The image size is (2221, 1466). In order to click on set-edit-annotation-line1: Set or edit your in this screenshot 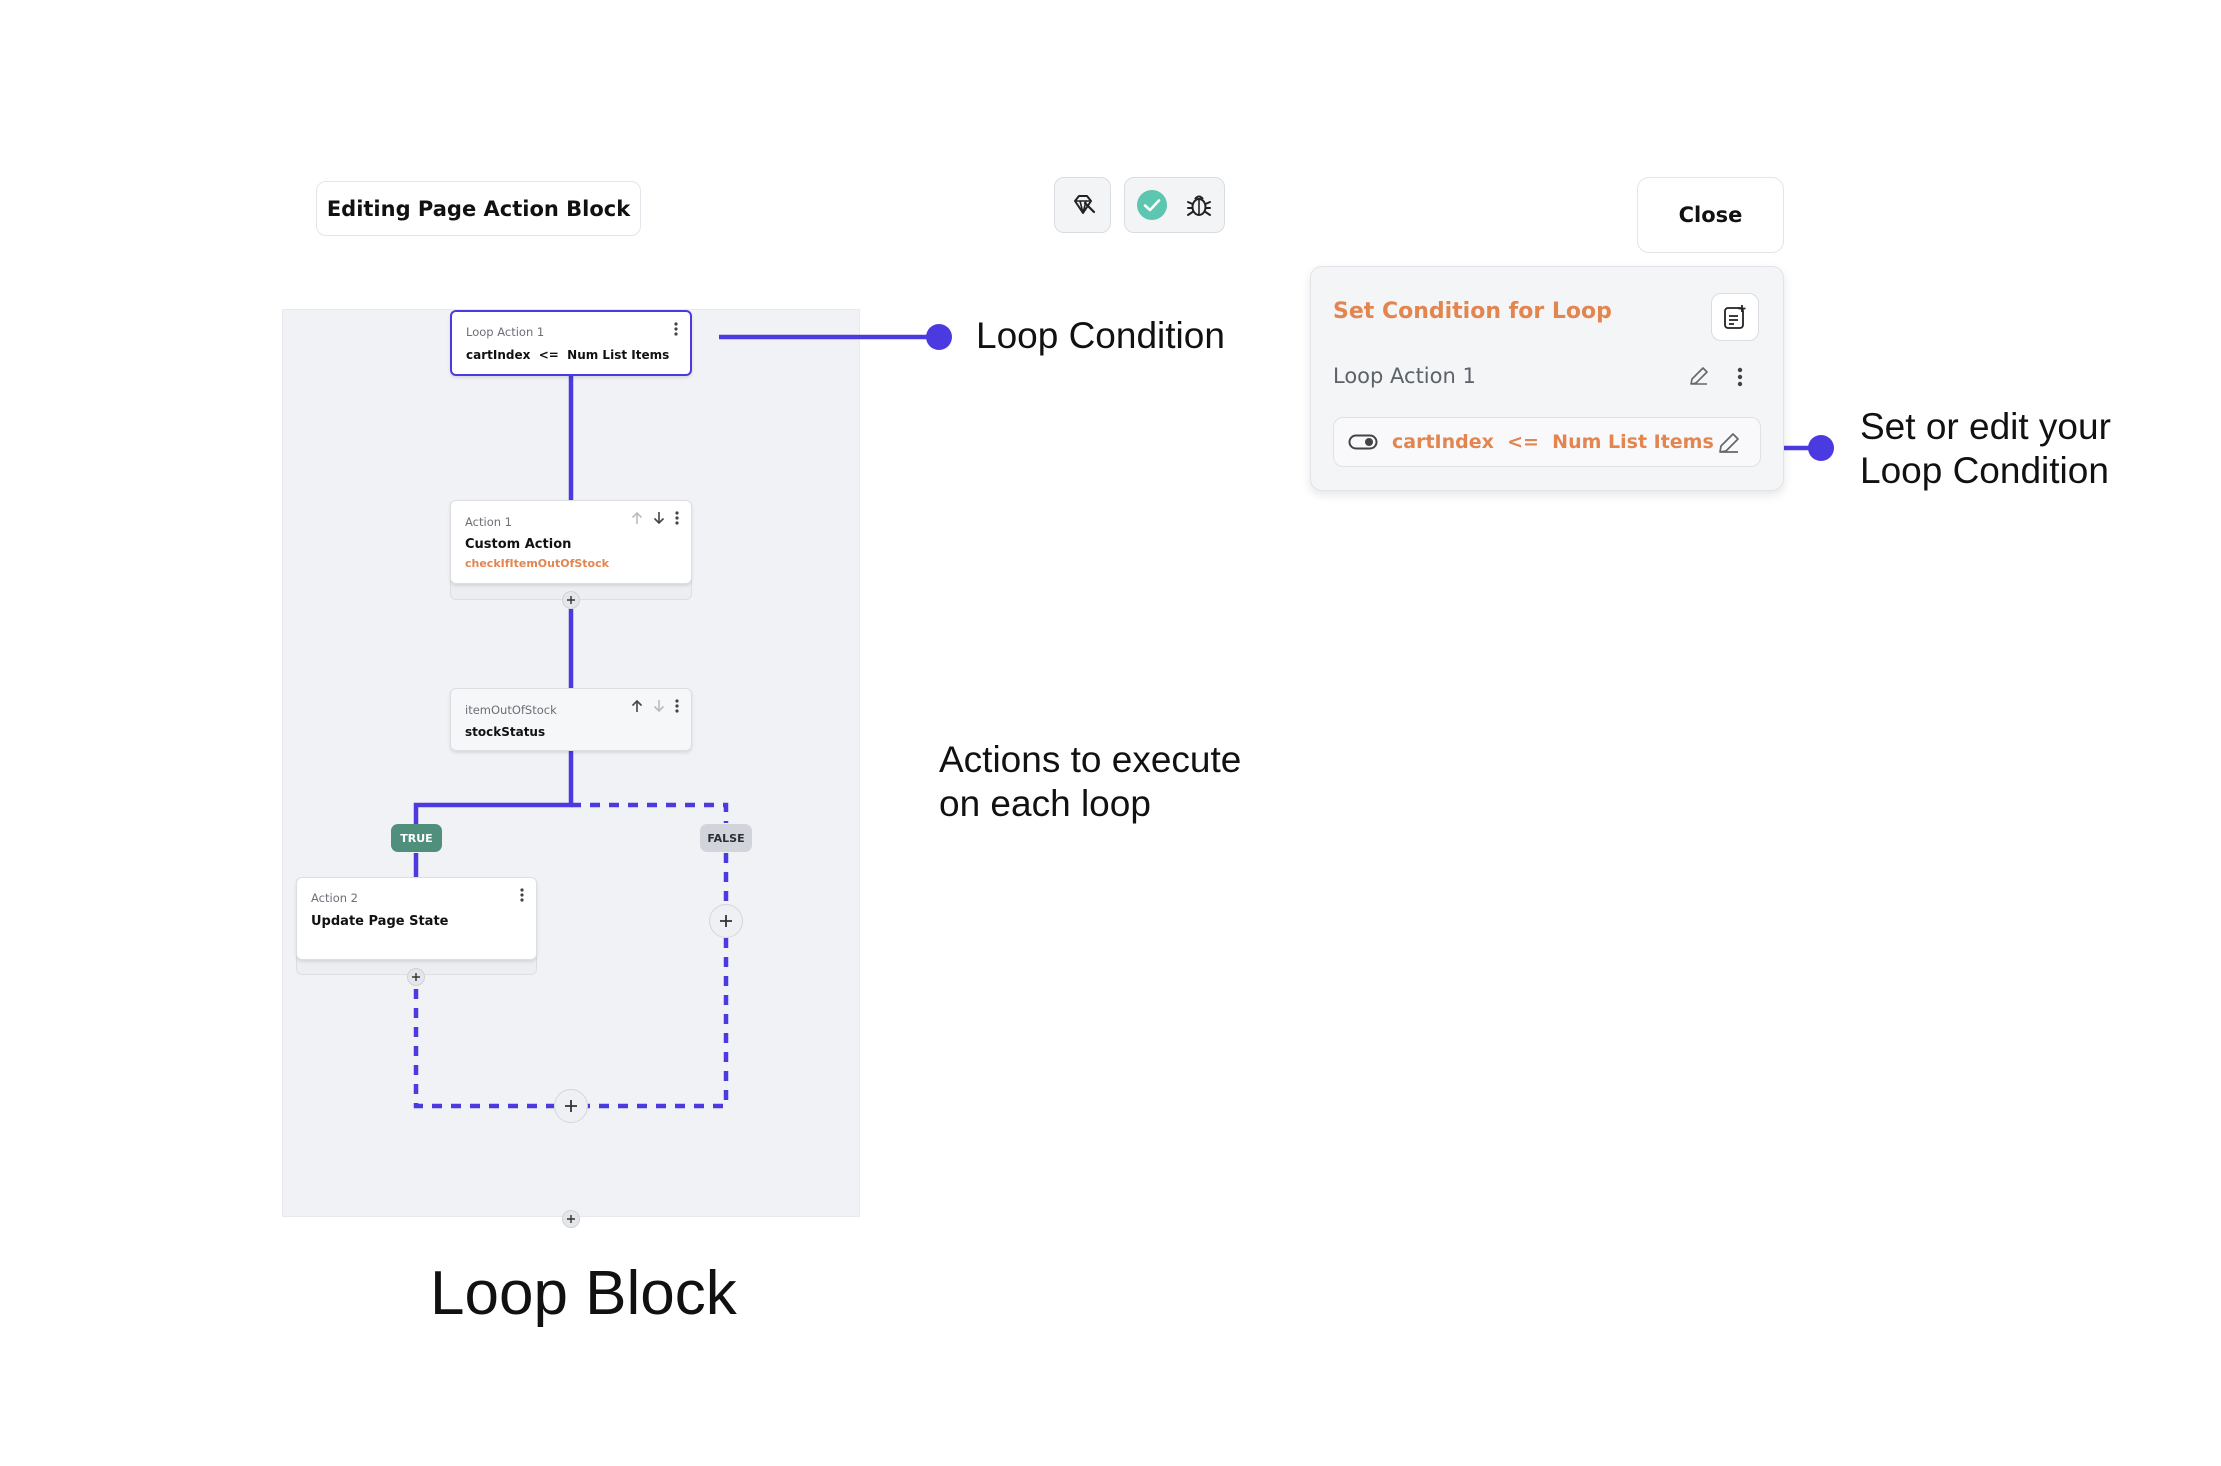, I will do `click(1985, 426)`.